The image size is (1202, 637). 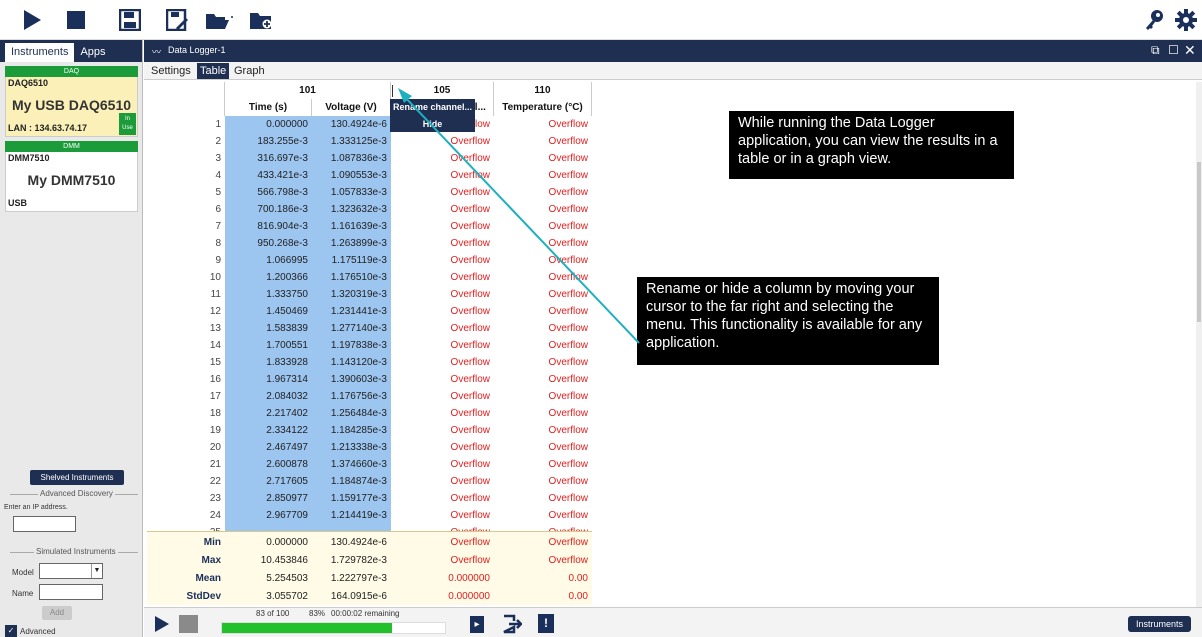 I want to click on table-row: 16 1.967314 1.390603e-3 Overflow Overflow, so click(x=369, y=379).